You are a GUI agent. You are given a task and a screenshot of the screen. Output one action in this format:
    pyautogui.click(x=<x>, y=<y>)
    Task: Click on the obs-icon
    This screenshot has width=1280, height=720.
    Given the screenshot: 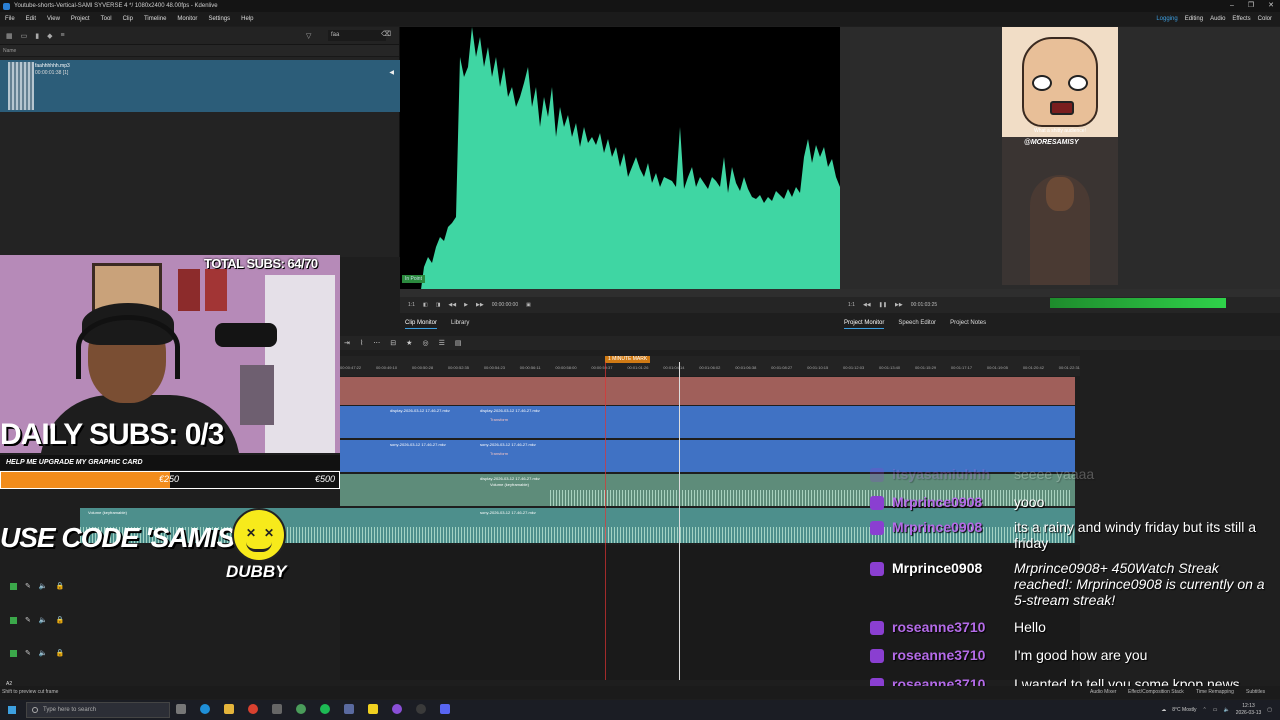 What is the action you would take?
    pyautogui.click(x=397, y=709)
    